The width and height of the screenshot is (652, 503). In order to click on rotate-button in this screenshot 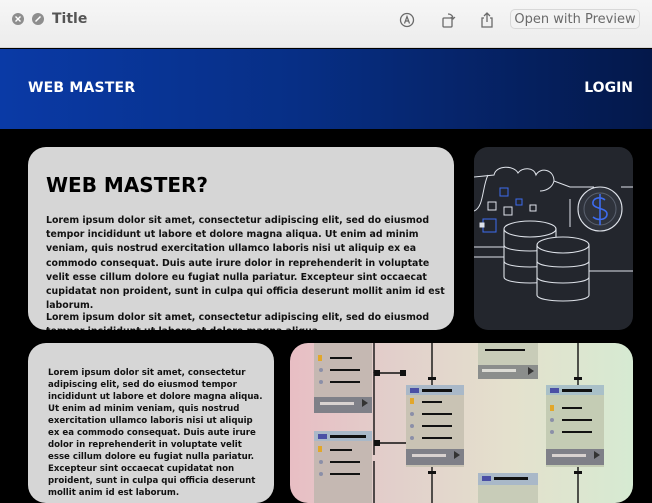, I will do `click(448, 20)`.